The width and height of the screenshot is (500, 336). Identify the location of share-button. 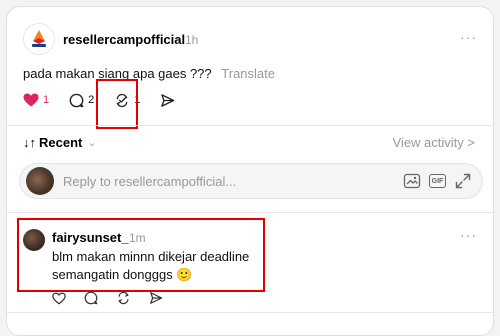
(167, 100).